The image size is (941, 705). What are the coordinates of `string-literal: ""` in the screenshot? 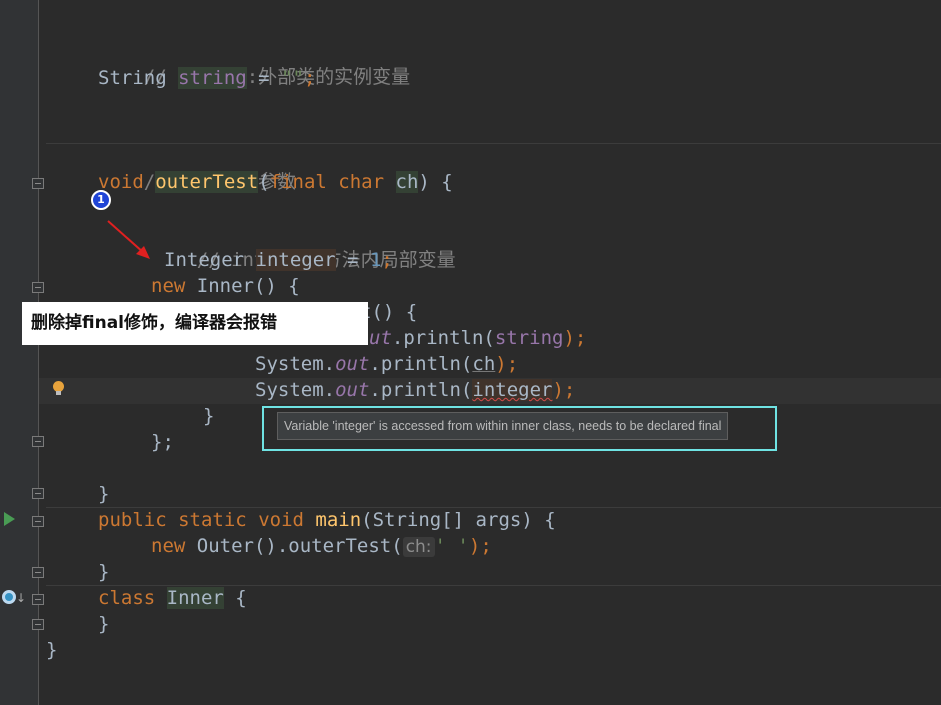 It's located at (292, 78).